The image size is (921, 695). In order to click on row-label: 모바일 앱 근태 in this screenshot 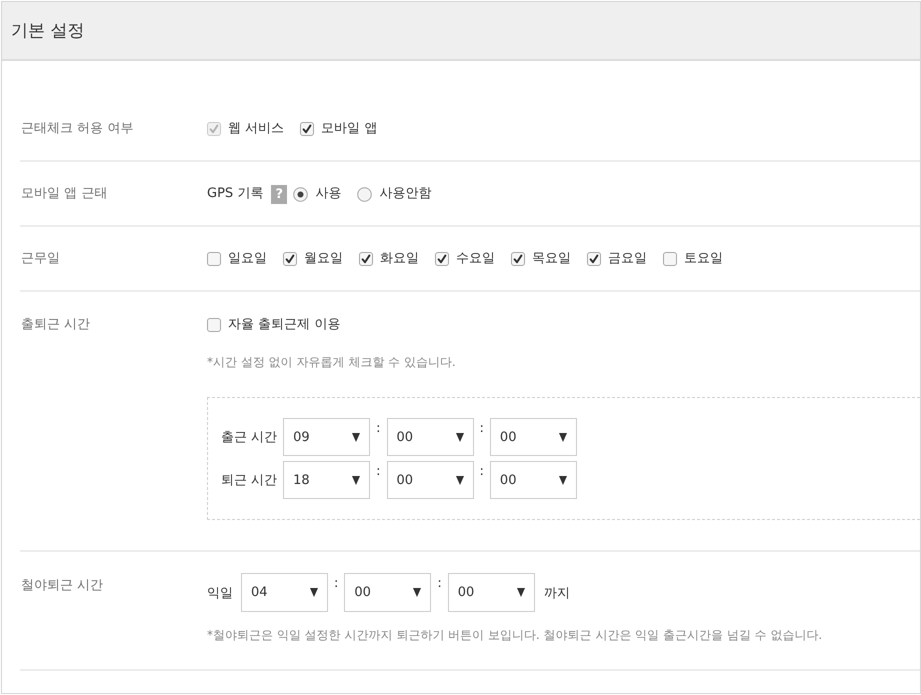, I will do `click(64, 194)`.